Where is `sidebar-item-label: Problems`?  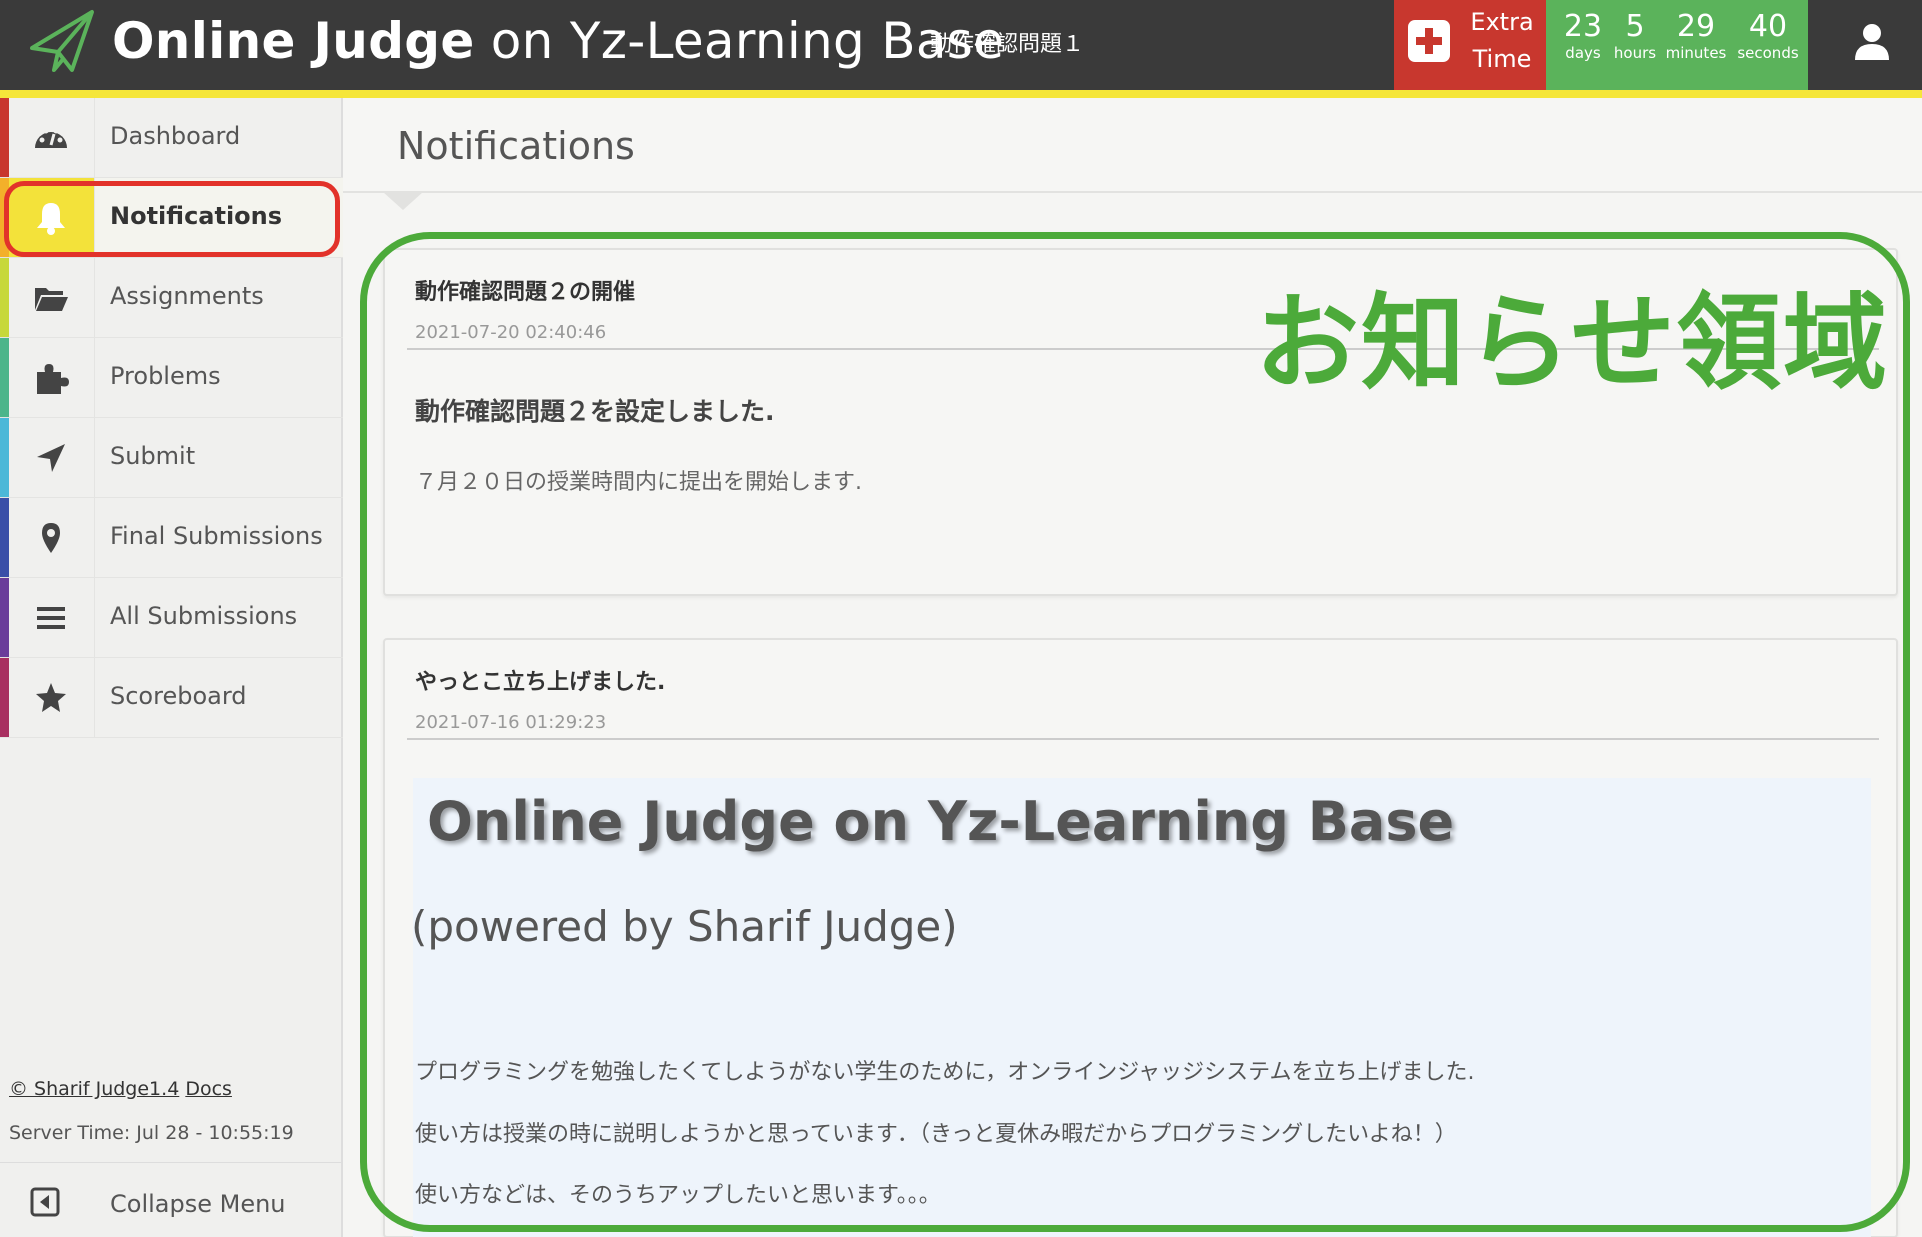 sidebar-item-label: Problems is located at coordinates (165, 376).